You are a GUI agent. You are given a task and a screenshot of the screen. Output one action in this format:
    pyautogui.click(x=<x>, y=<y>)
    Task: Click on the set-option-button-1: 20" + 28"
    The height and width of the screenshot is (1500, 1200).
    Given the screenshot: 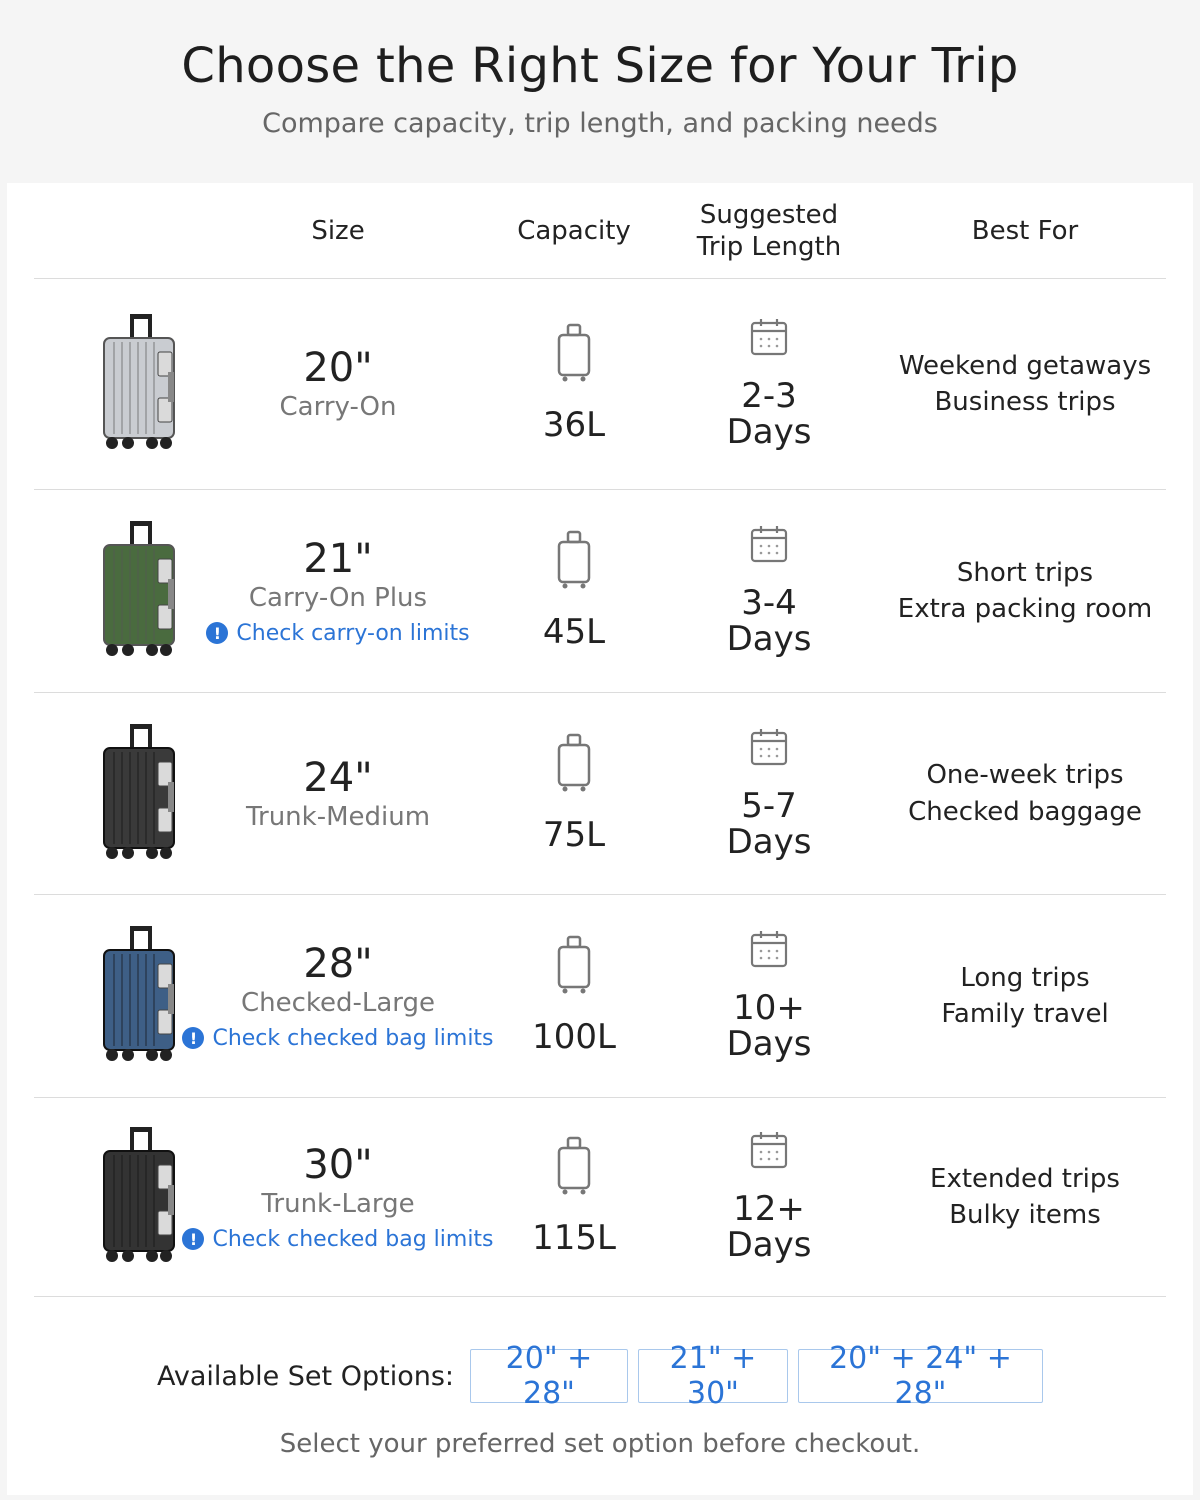 What is the action you would take?
    pyautogui.click(x=549, y=1376)
    